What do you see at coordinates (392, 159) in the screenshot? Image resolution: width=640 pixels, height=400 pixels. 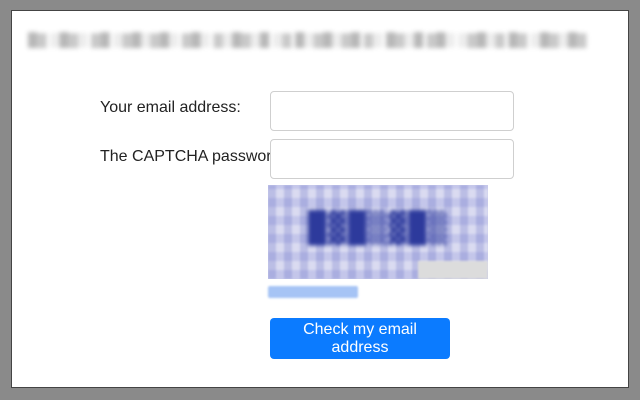 I see `captcha-field` at bounding box center [392, 159].